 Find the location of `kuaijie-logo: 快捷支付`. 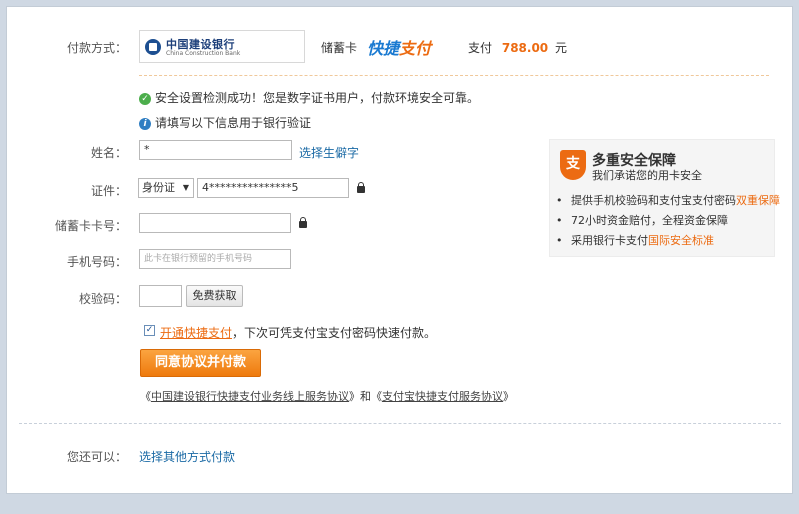

kuaijie-logo: 快捷支付 is located at coordinates (399, 47).